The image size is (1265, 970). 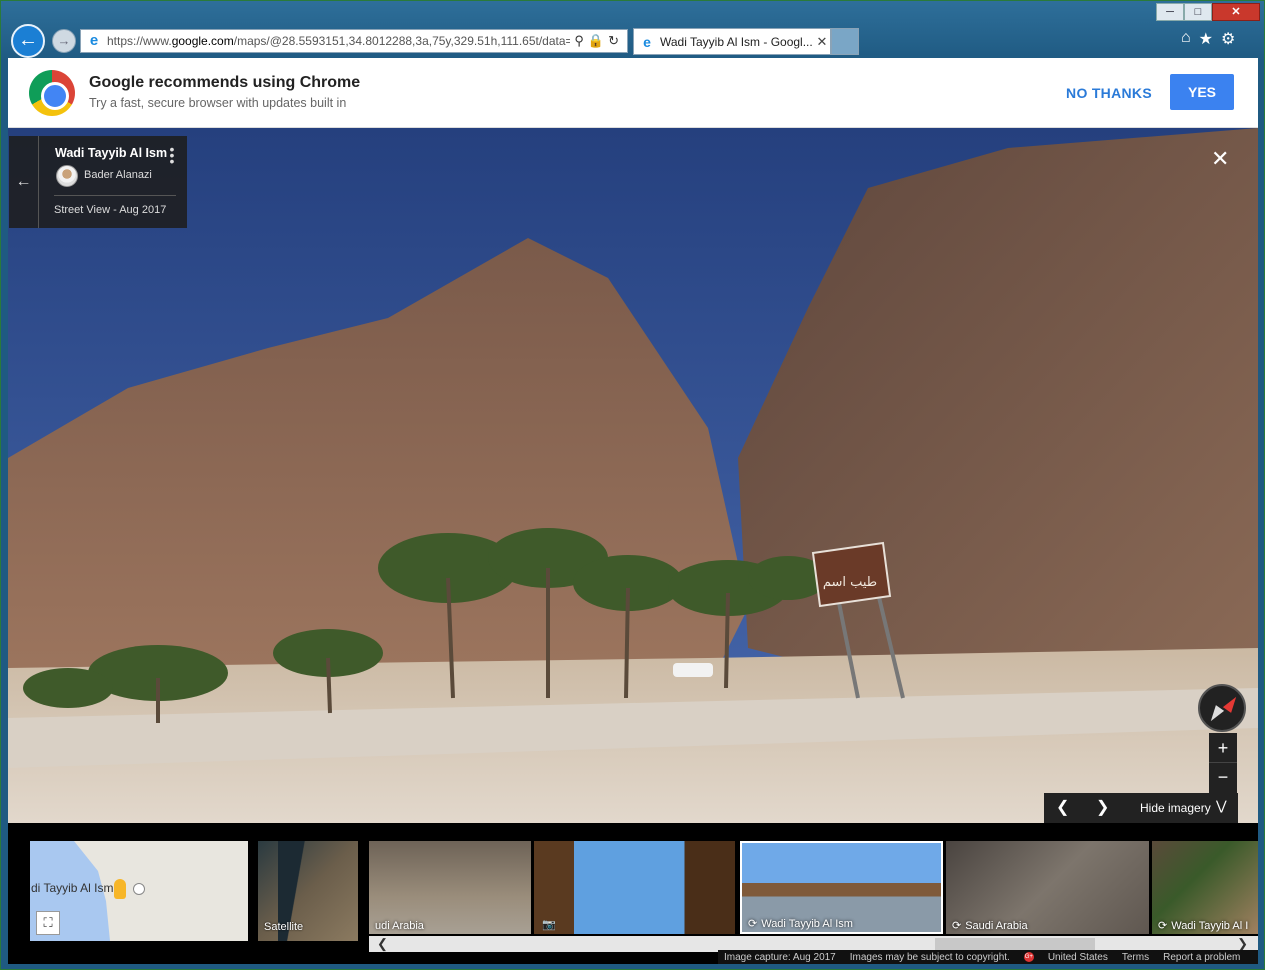 What do you see at coordinates (1028, 957) in the screenshot?
I see `google-plus-badge: G+` at bounding box center [1028, 957].